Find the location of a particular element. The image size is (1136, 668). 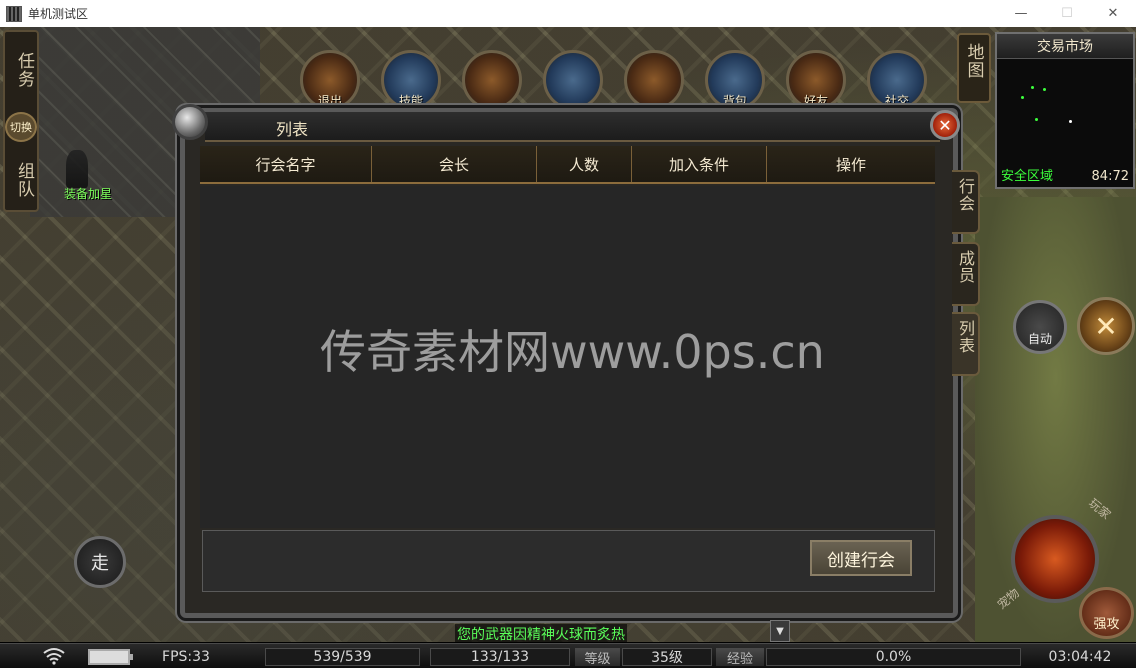

exp-readout: 0.0% is located at coordinates (893, 657).